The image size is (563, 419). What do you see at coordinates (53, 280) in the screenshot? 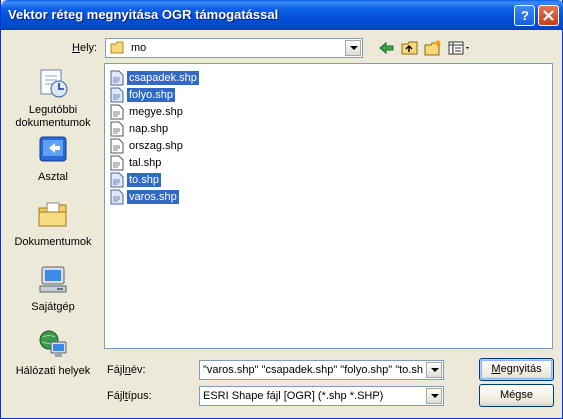
I see `my-computer-icon` at bounding box center [53, 280].